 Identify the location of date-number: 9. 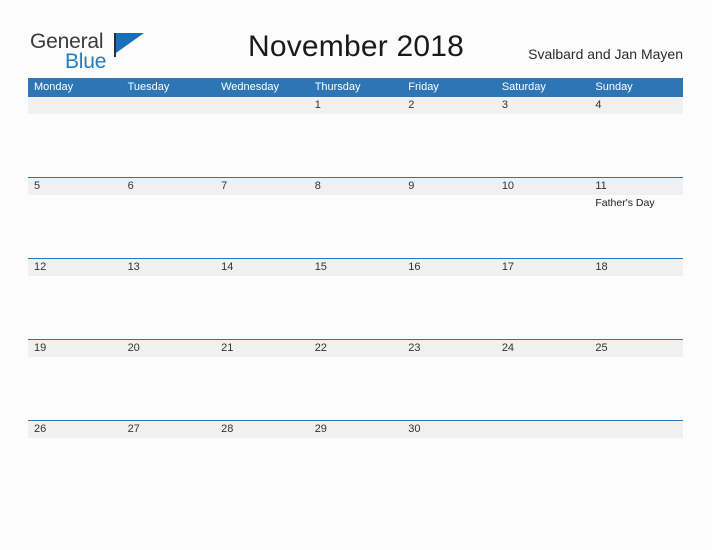
(449, 186).